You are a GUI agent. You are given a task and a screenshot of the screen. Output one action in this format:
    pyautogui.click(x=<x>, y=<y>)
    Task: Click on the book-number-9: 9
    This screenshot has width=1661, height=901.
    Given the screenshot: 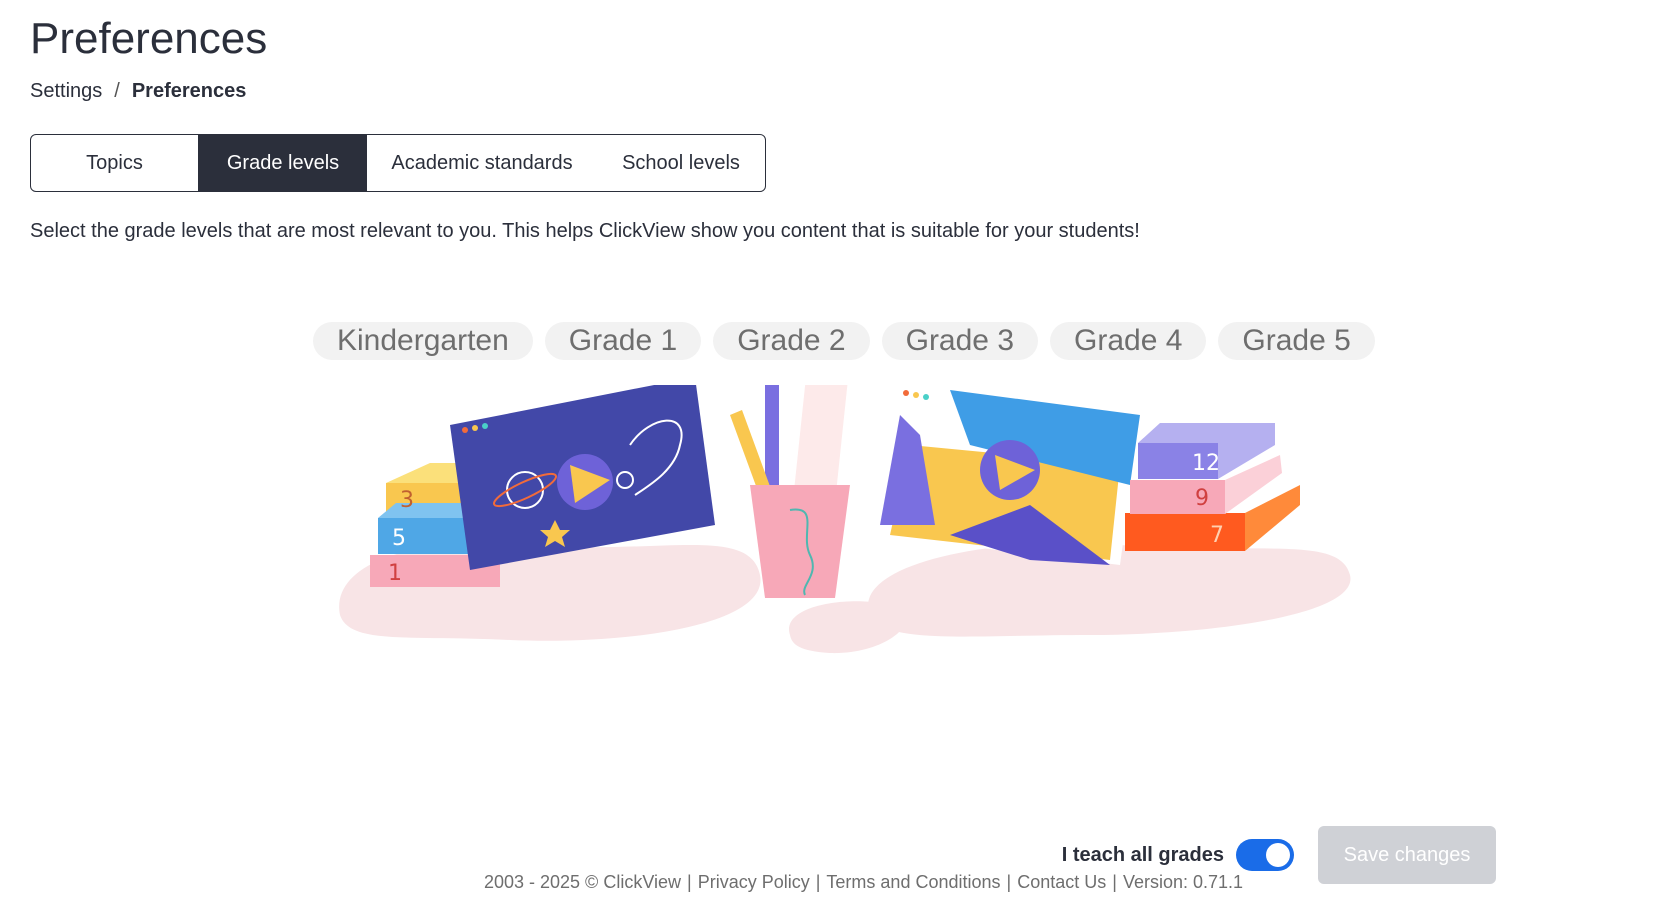 What is the action you would take?
    pyautogui.click(x=1202, y=498)
    